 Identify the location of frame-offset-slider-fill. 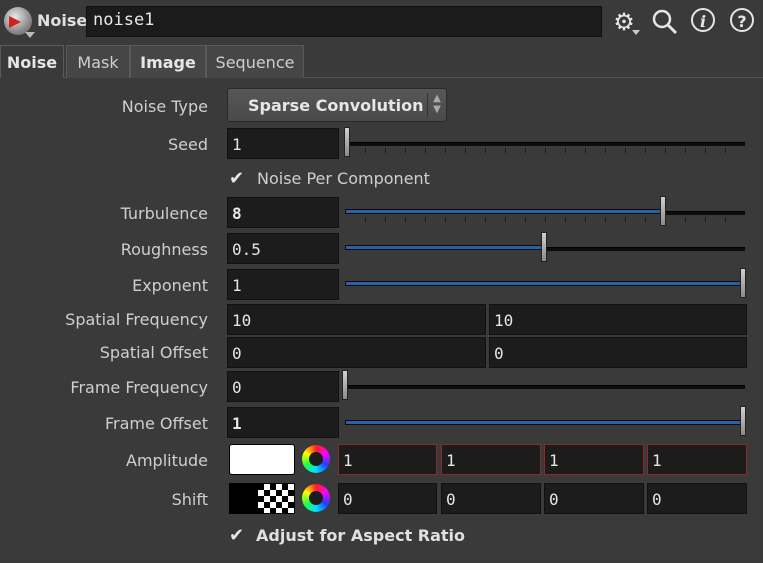
(544, 422).